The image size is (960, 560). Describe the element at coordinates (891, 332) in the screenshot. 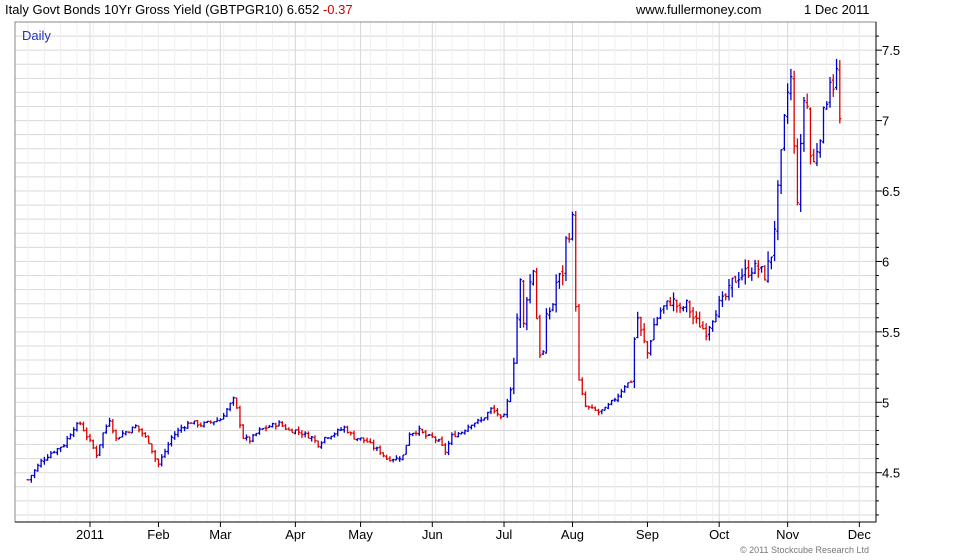

I see `y-tick-label: 5.5` at that location.